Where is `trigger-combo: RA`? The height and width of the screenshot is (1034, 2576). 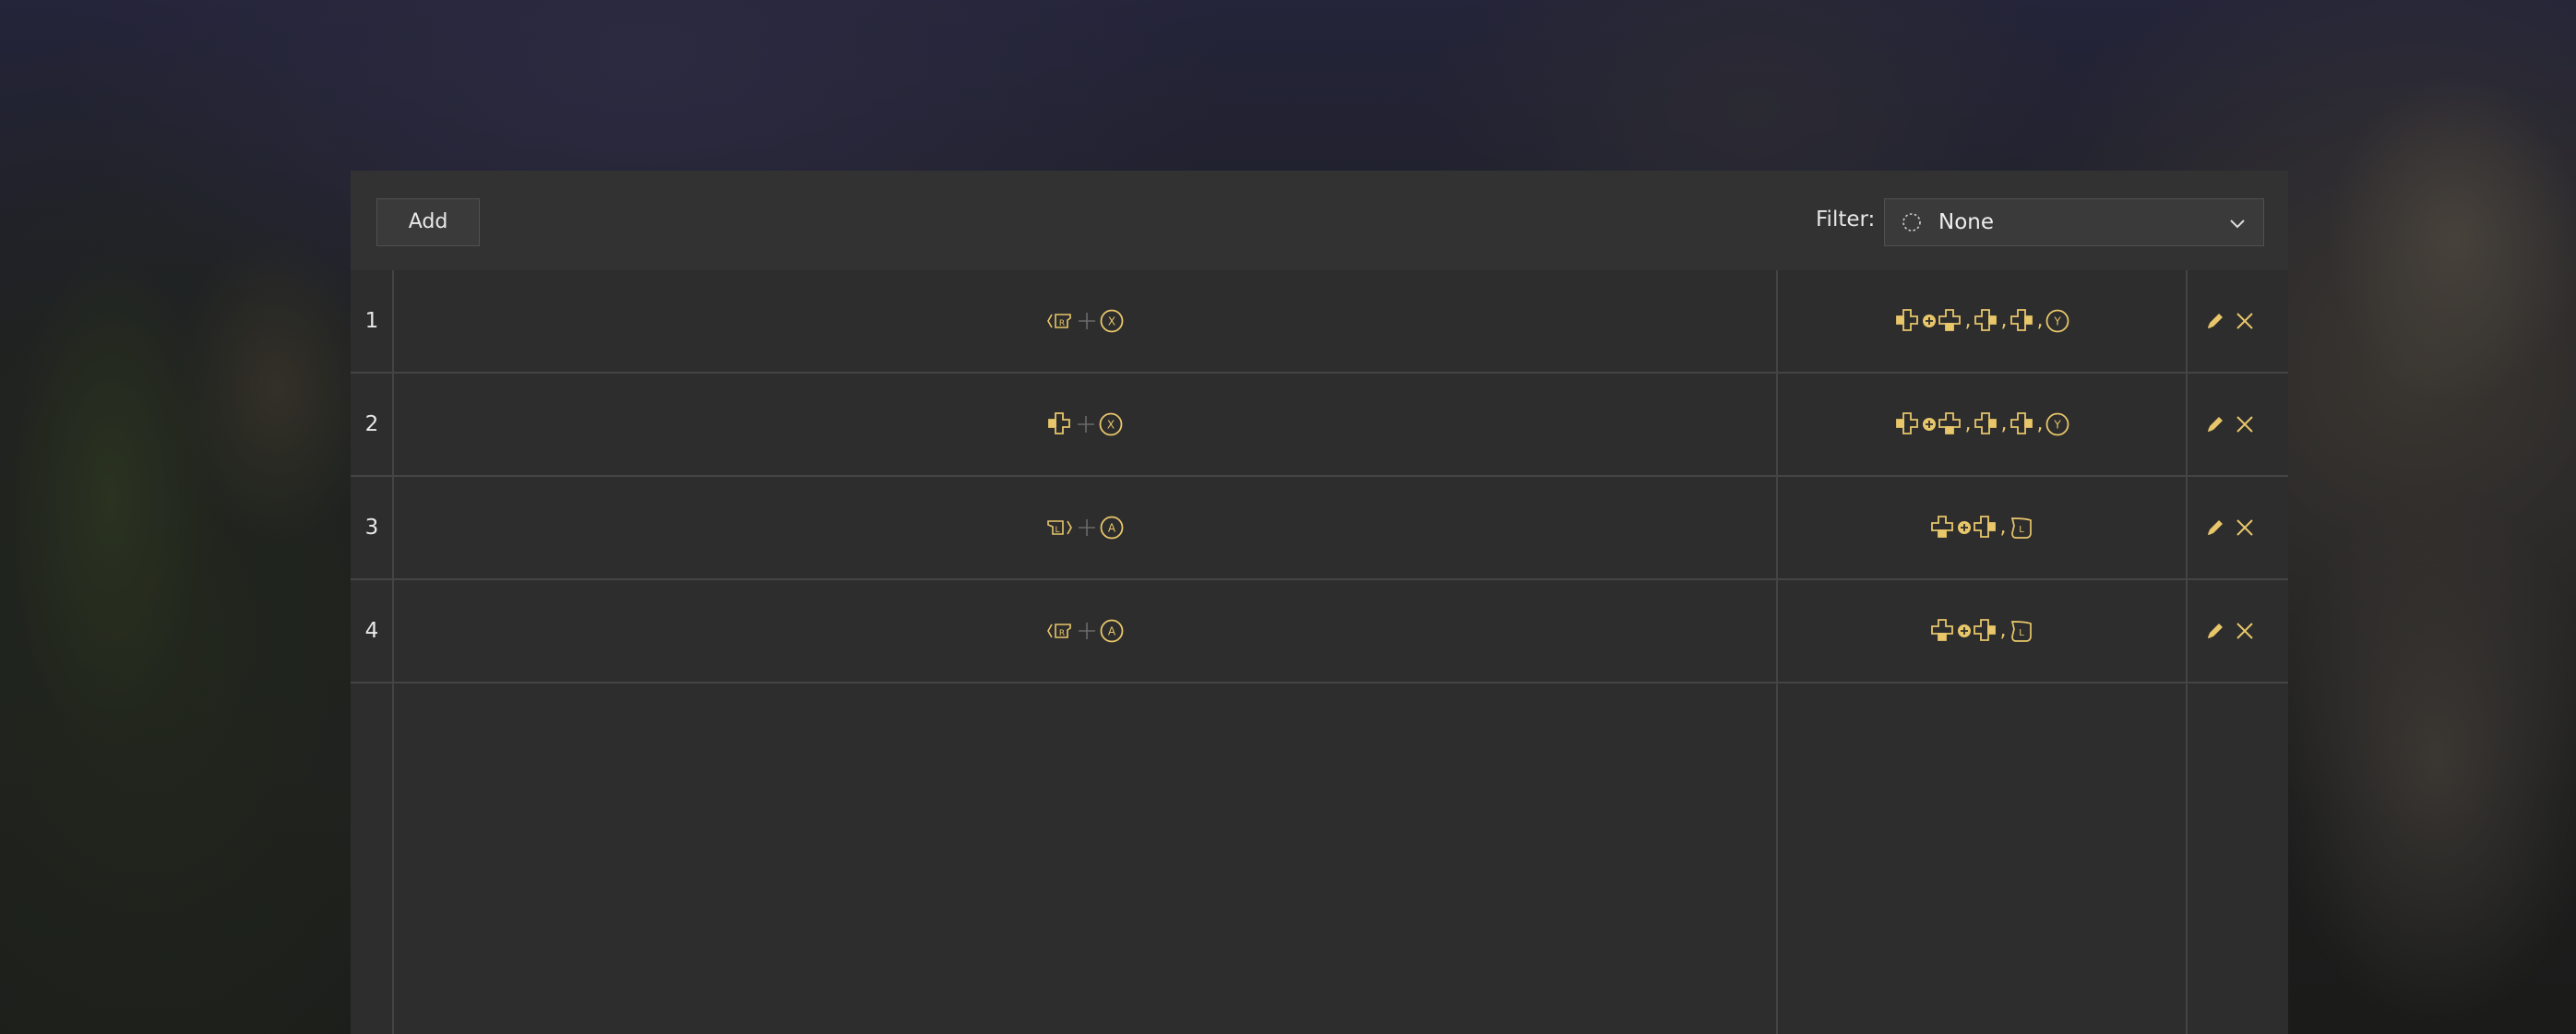 trigger-combo: RA is located at coordinates (1085, 631).